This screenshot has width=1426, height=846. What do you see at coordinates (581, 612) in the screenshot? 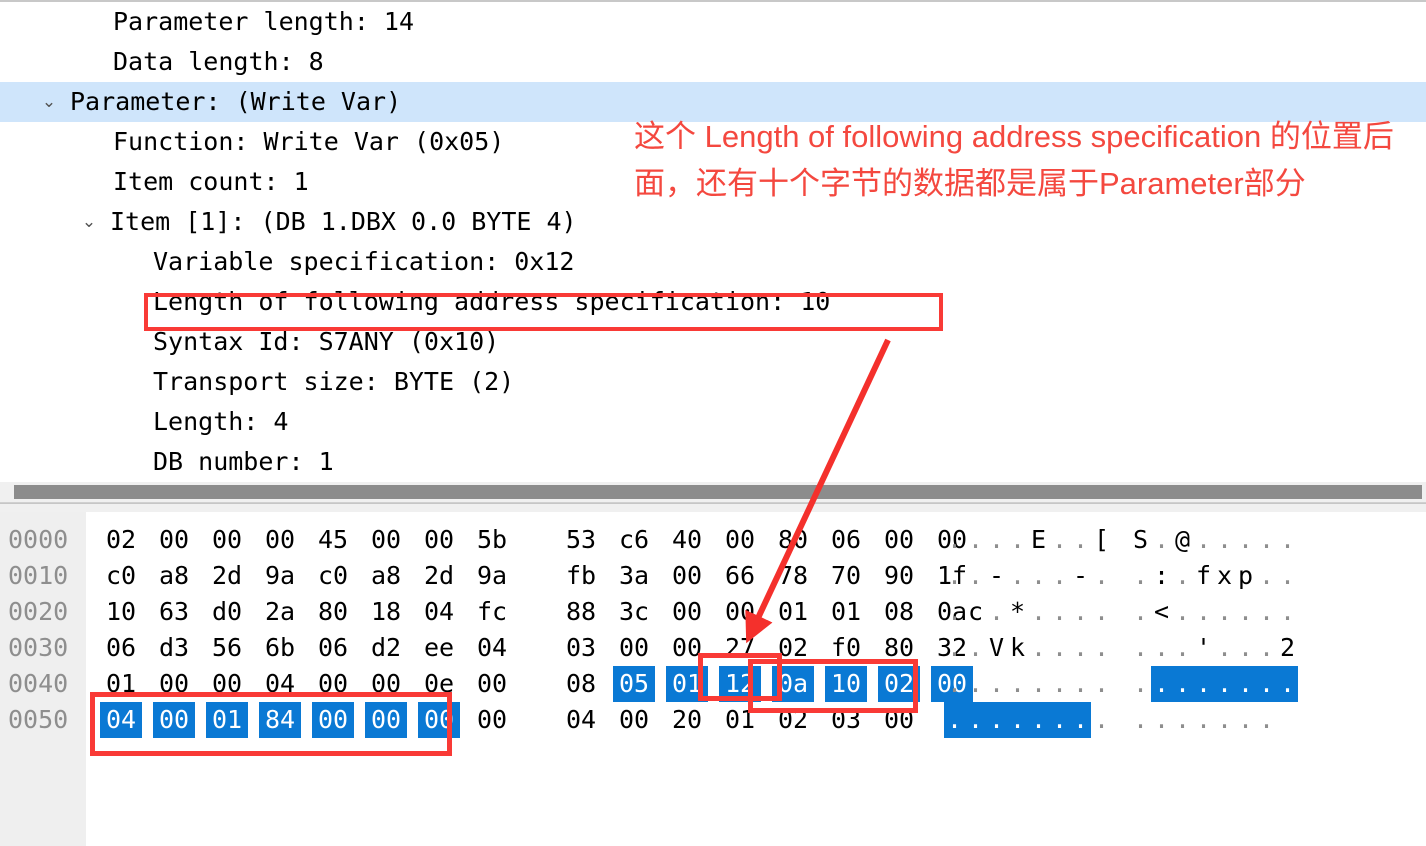
I see `hex-byte: 88` at bounding box center [581, 612].